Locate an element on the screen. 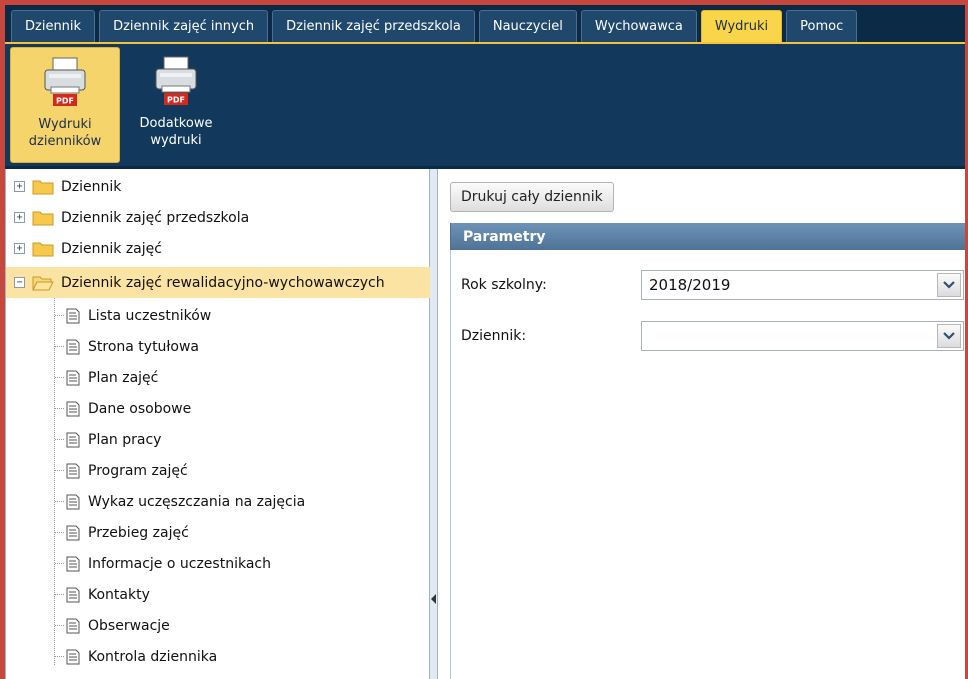 Image resolution: width=968 pixels, height=679 pixels. tree-doc-obserwacje: Obserwacje is located at coordinates (218, 625).